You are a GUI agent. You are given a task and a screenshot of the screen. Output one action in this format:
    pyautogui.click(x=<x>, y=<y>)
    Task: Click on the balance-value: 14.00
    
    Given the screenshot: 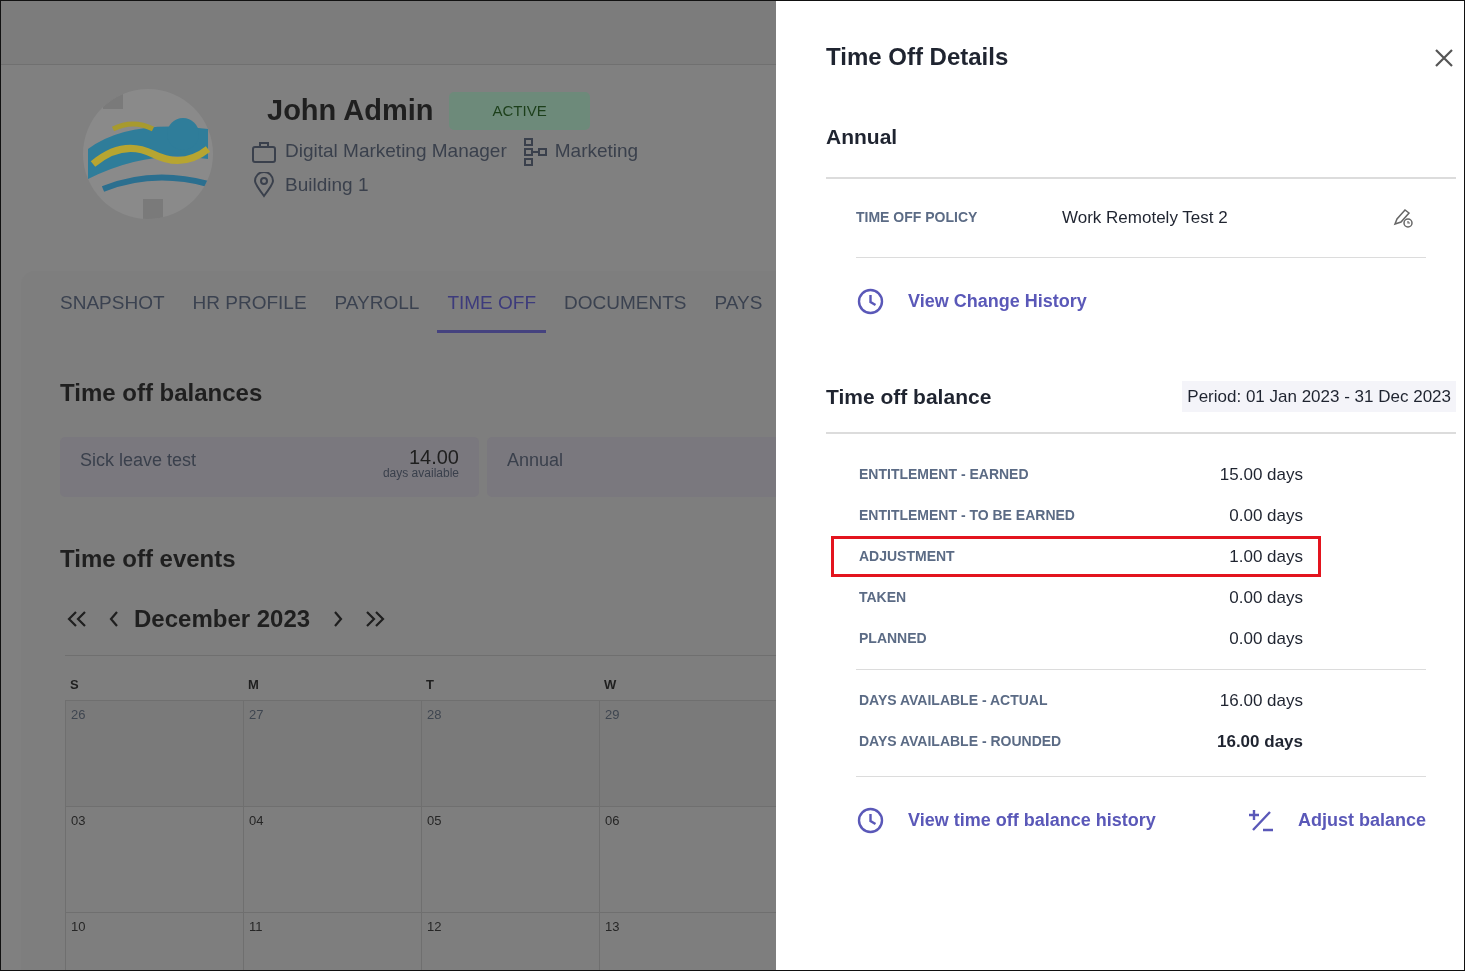 What is the action you would take?
    pyautogui.click(x=433, y=456)
    